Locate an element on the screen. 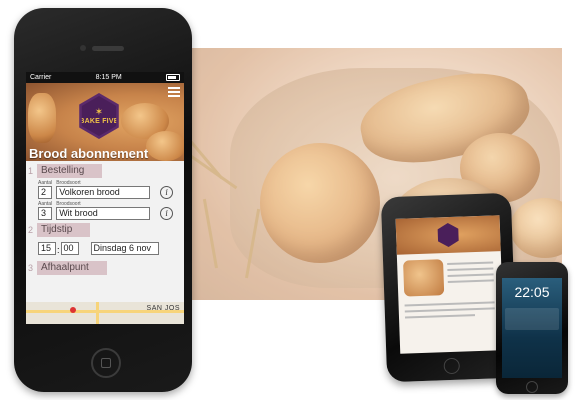 This screenshot has height=400, width=578. map-city-label: SAN JOS is located at coordinates (163, 308).